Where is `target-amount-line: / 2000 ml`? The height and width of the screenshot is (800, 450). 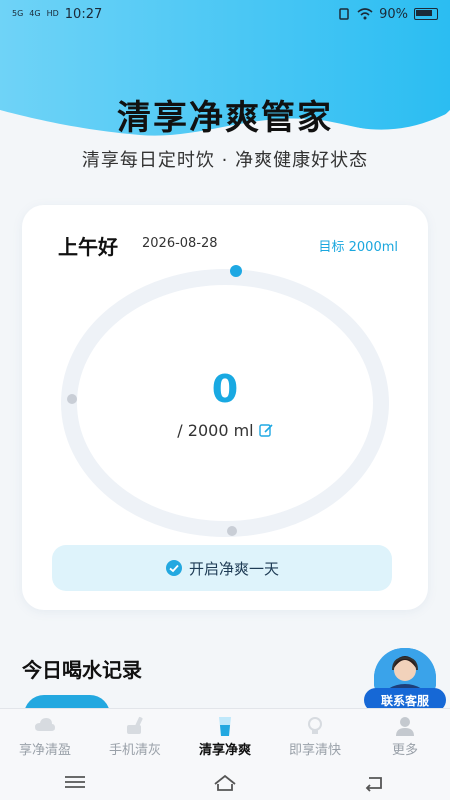 target-amount-line: / 2000 ml is located at coordinates (225, 430).